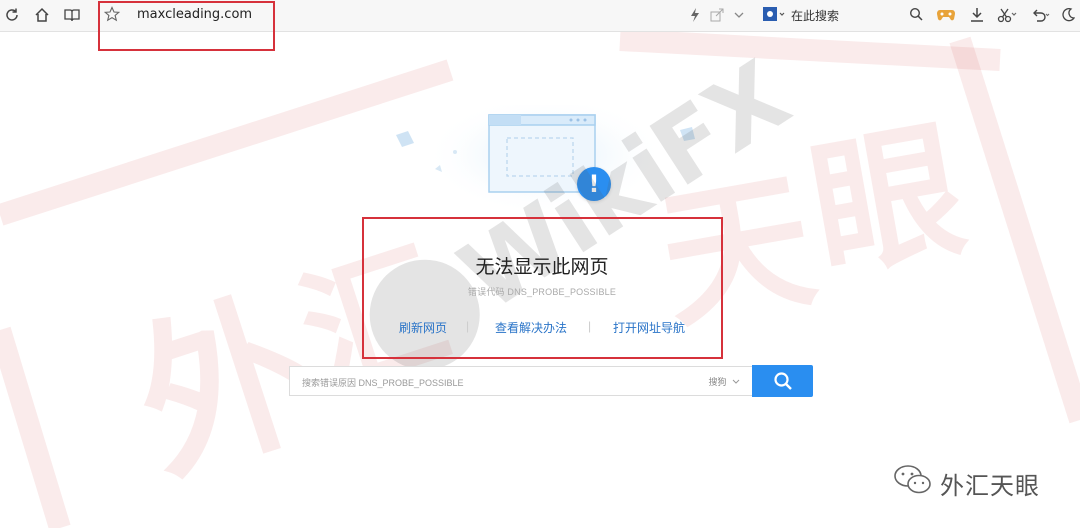 The width and height of the screenshot is (1080, 528). I want to click on home-icon, so click(42, 15).